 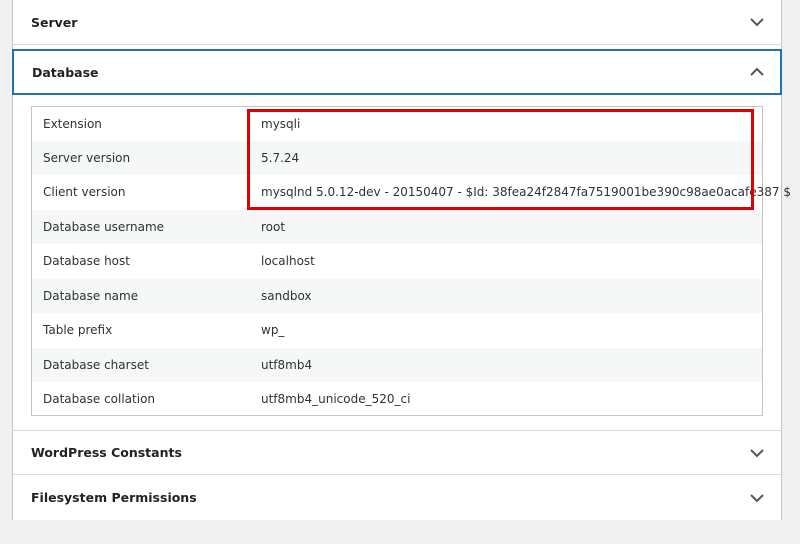 What do you see at coordinates (280, 158) in the screenshot?
I see `row-value: 5.7.24` at bounding box center [280, 158].